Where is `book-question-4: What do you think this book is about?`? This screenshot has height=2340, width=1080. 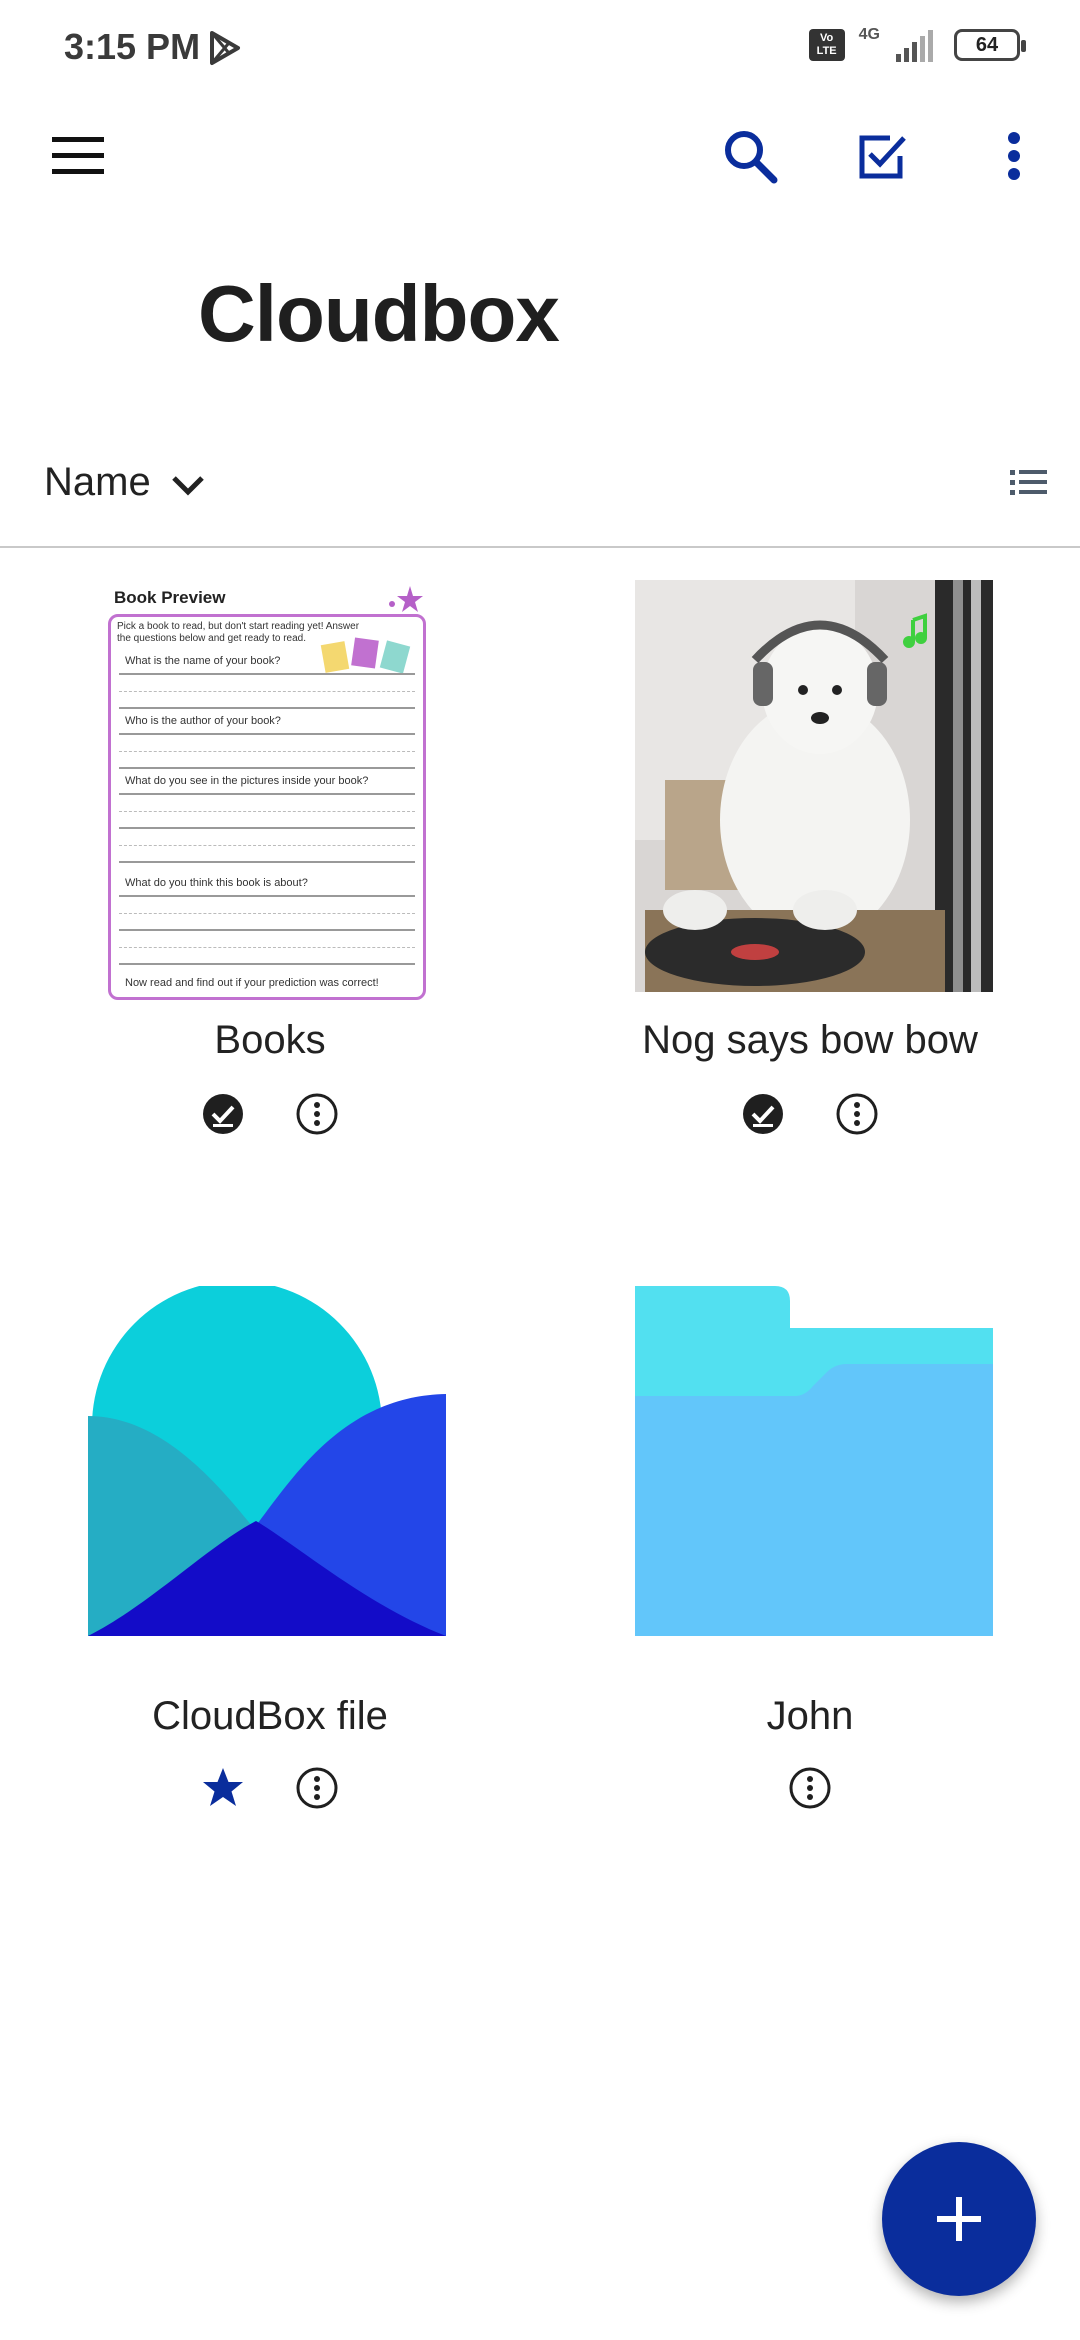 book-question-4: What do you think this book is about? is located at coordinates (216, 883).